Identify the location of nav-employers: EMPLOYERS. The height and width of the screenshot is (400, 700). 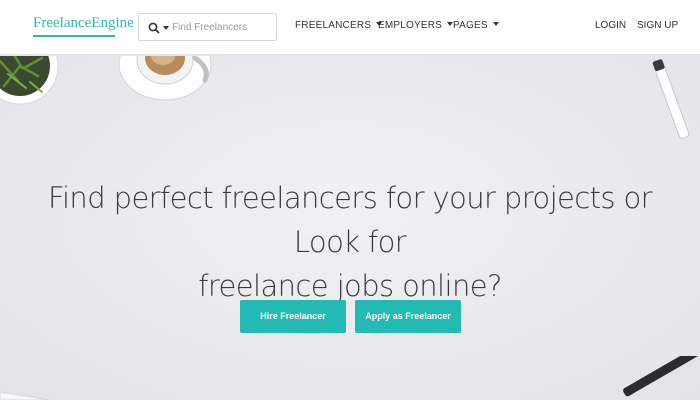
(416, 25).